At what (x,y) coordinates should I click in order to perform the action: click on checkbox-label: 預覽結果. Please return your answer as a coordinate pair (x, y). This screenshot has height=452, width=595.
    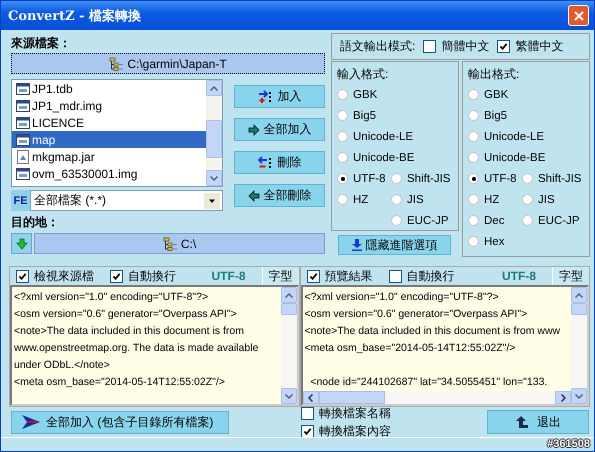
    Looking at the image, I should click on (348, 276).